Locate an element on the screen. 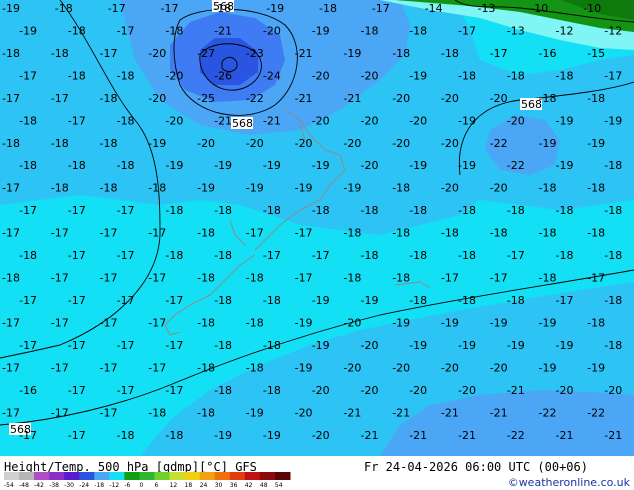  temperature-label: -22 is located at coordinates (516, 435).